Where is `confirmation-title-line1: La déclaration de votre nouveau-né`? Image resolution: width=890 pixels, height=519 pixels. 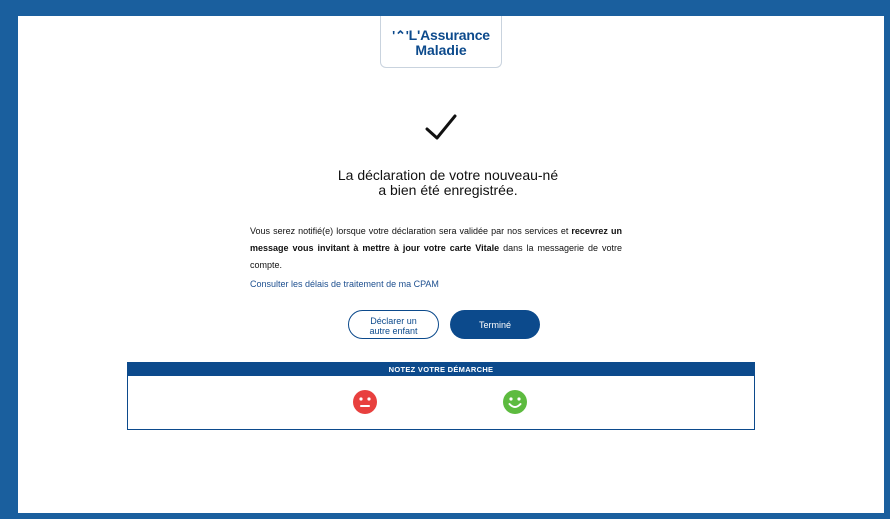 confirmation-title-line1: La déclaration de votre nouveau-né is located at coordinates (448, 175).